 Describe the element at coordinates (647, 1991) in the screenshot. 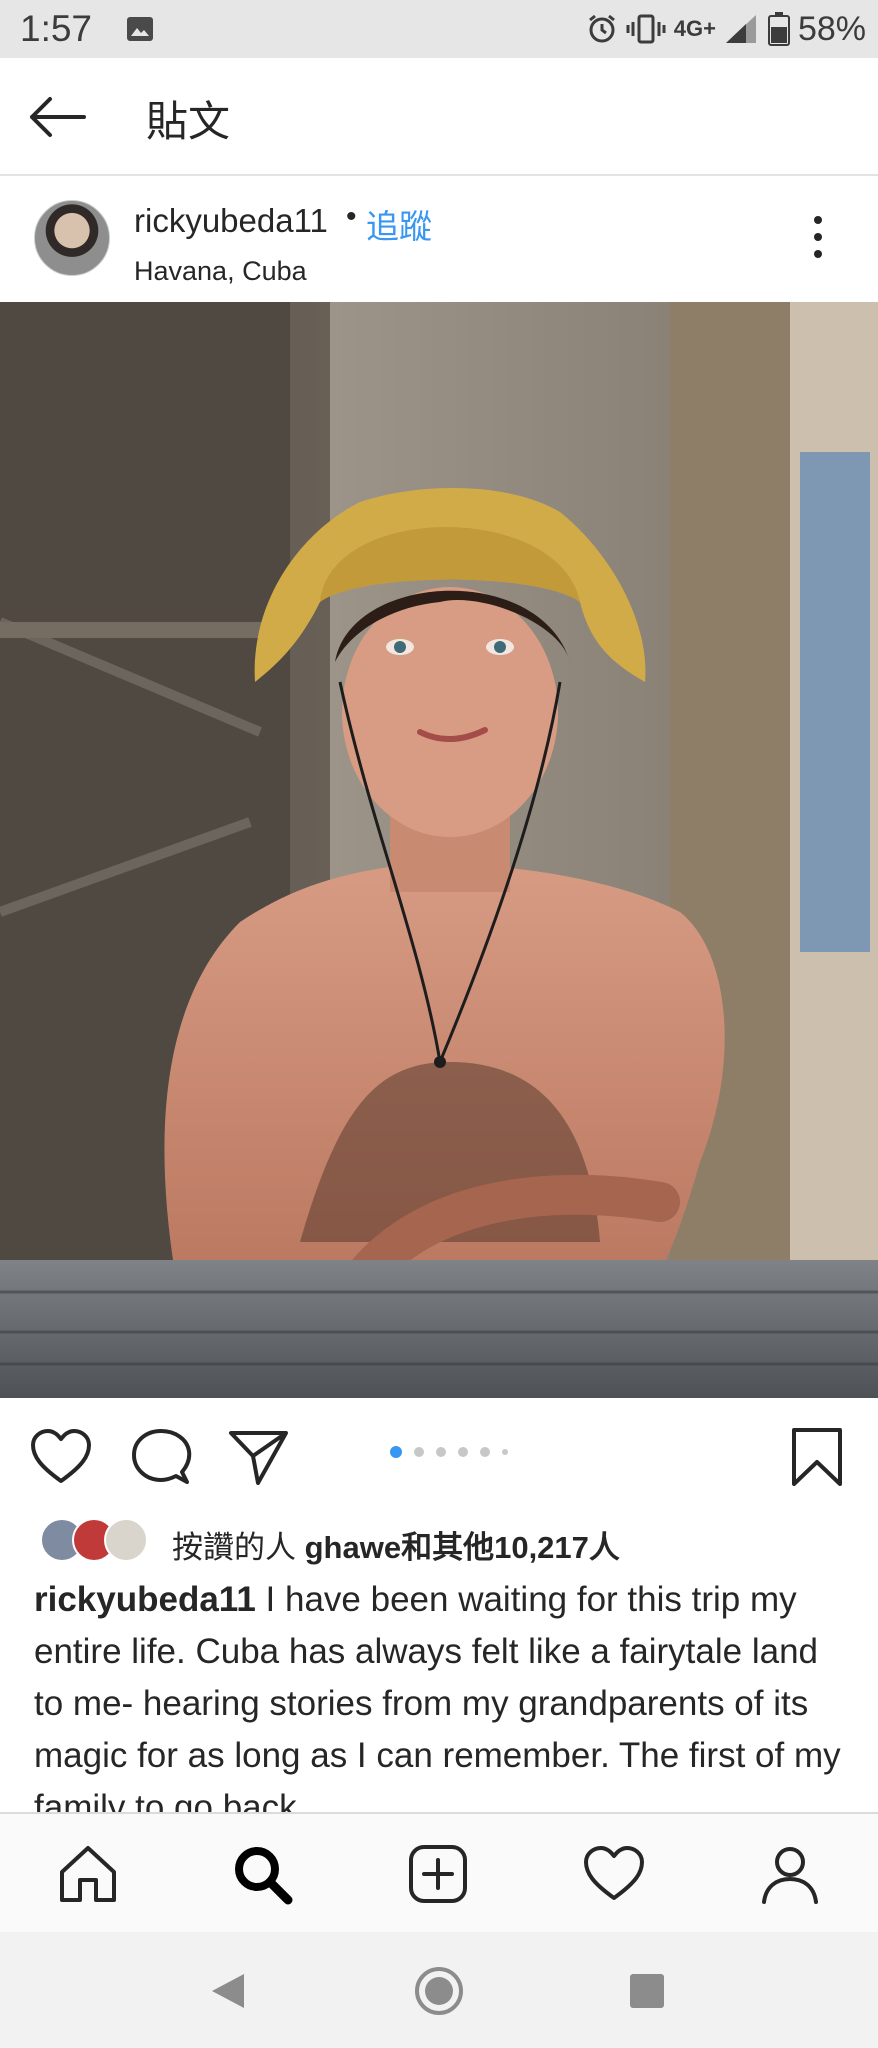

I see `recents-square-icon` at that location.